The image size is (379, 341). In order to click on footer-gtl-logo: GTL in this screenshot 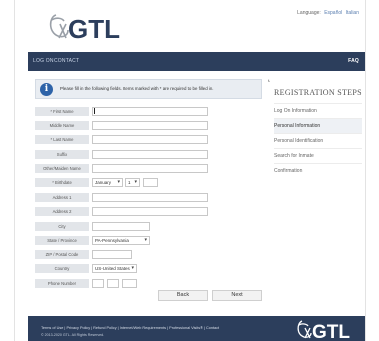, I will do `click(323, 330)`.